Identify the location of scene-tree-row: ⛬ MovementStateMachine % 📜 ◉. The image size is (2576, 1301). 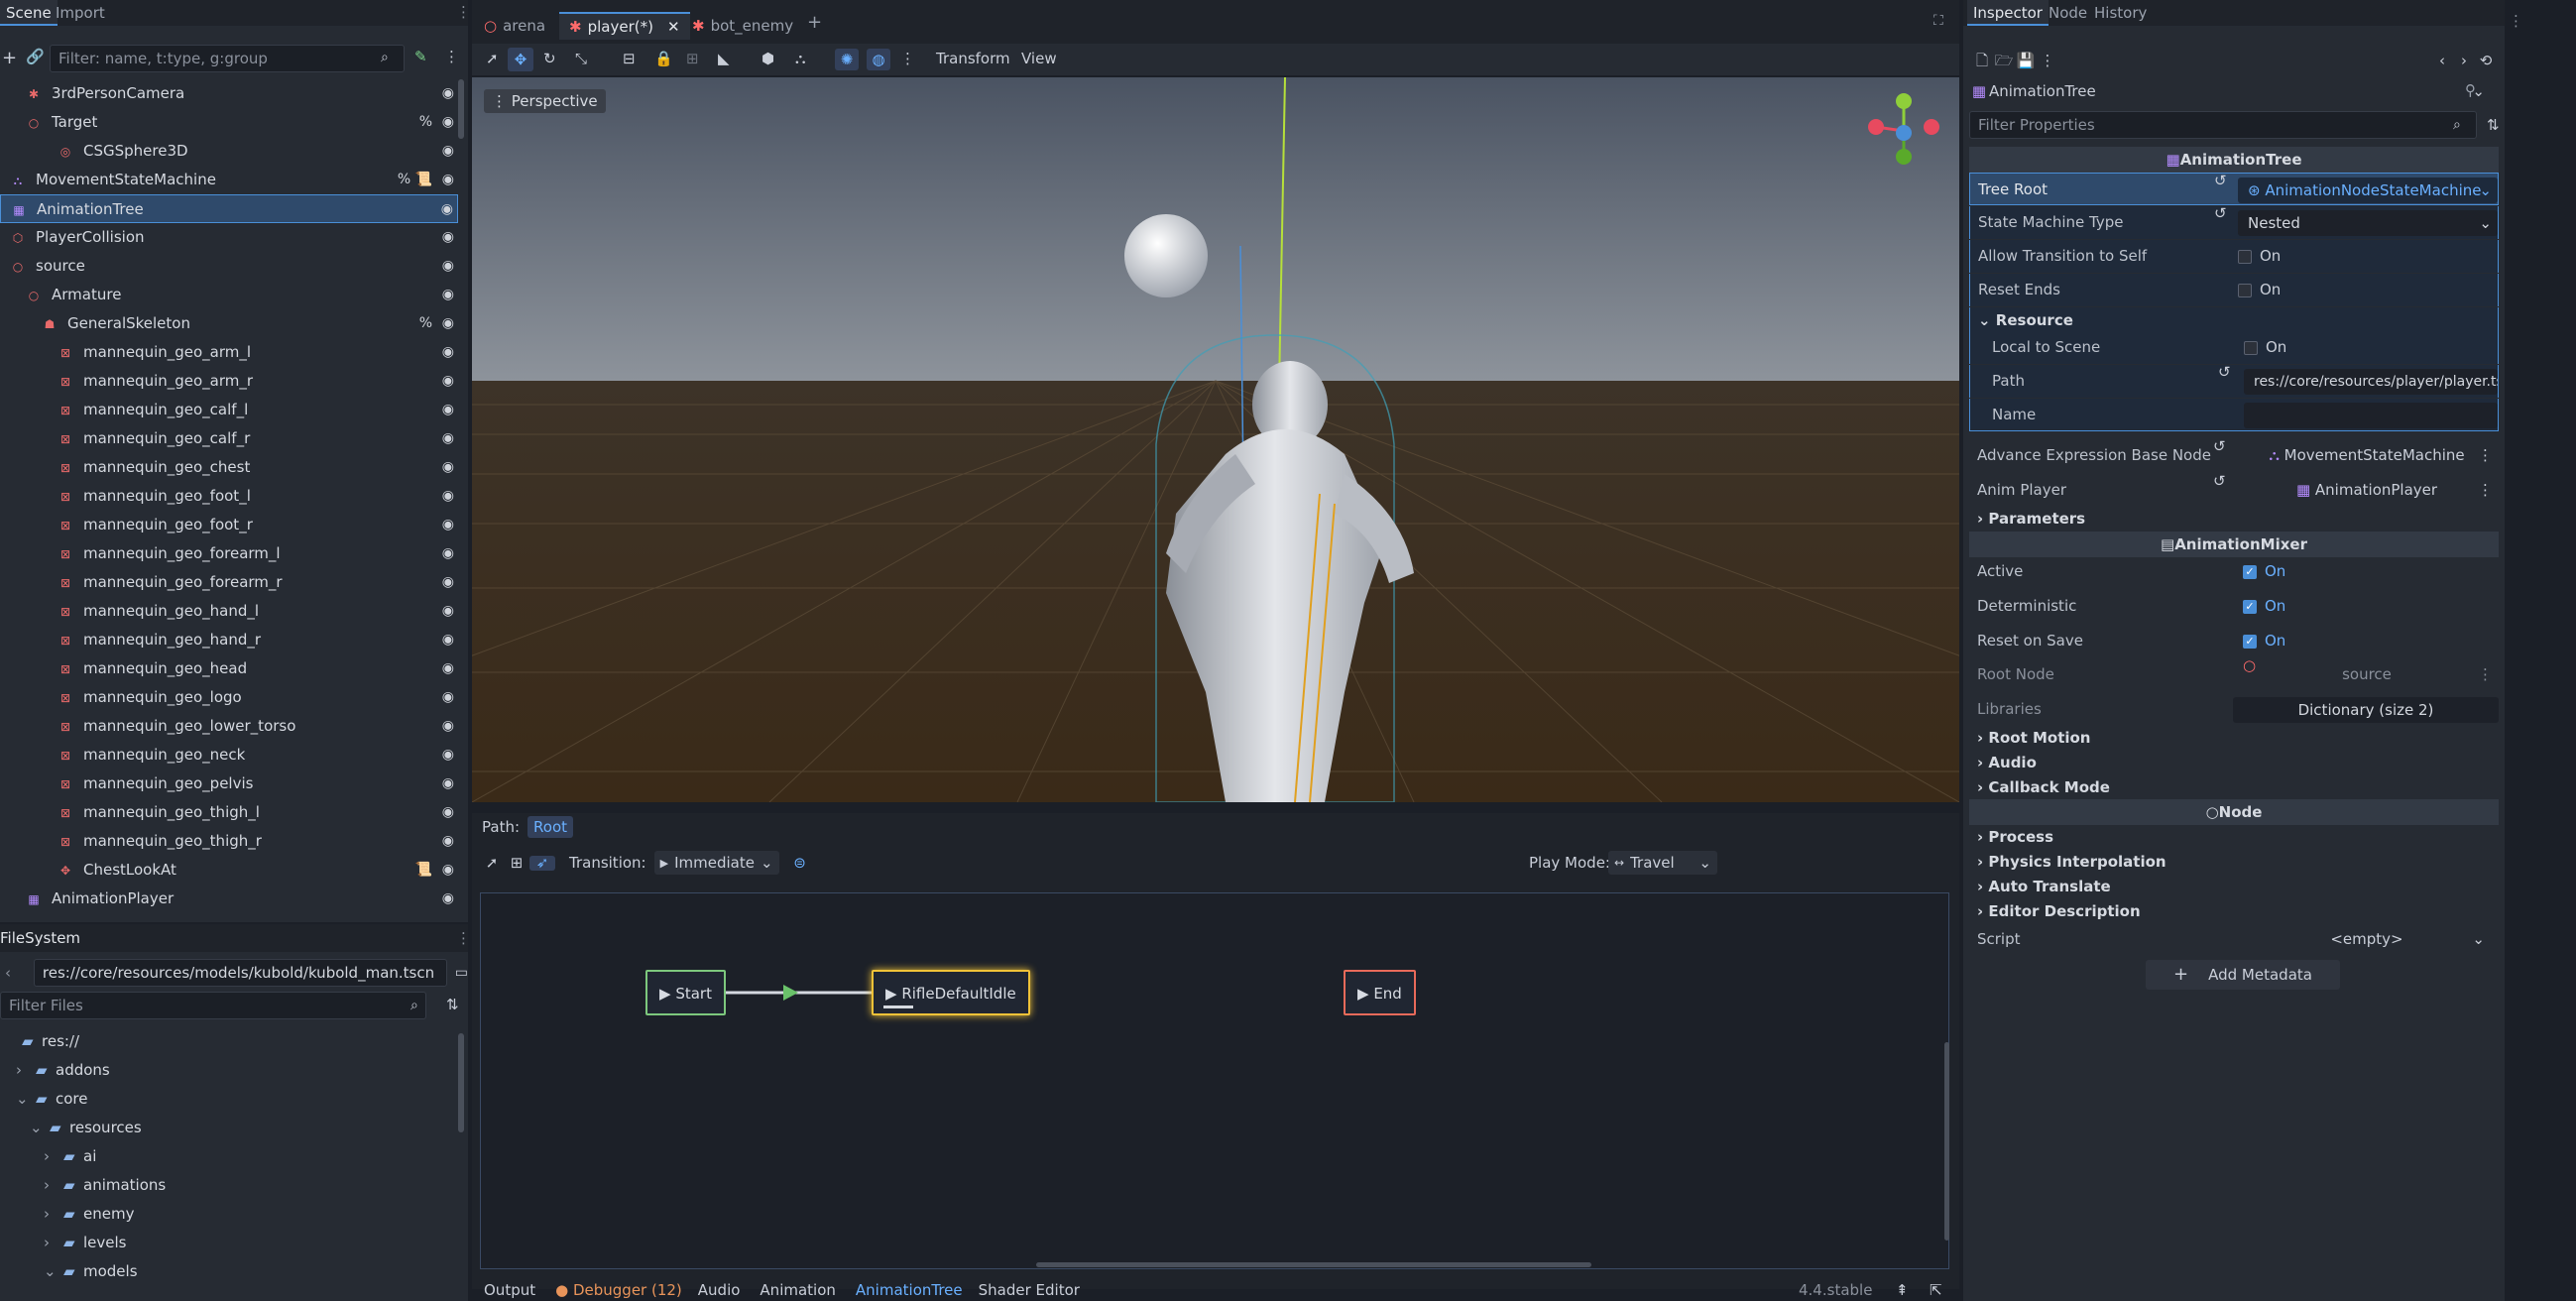
(229, 180).